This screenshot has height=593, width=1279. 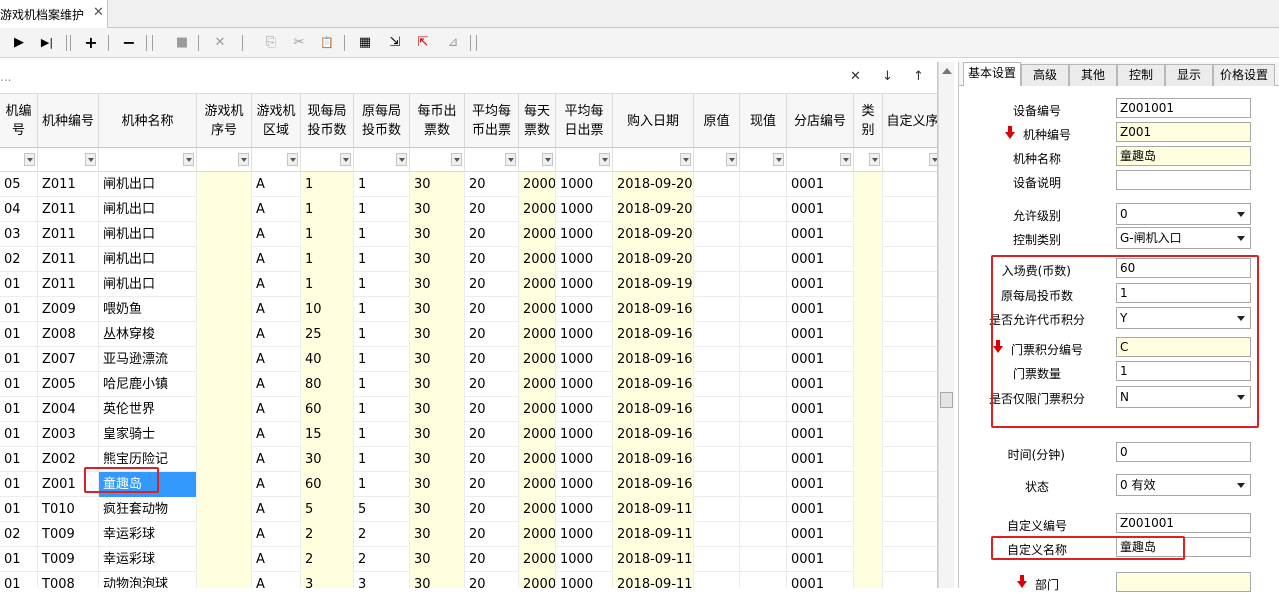 What do you see at coordinates (68, 384) in the screenshot?
I see `cell-model-no: Z005` at bounding box center [68, 384].